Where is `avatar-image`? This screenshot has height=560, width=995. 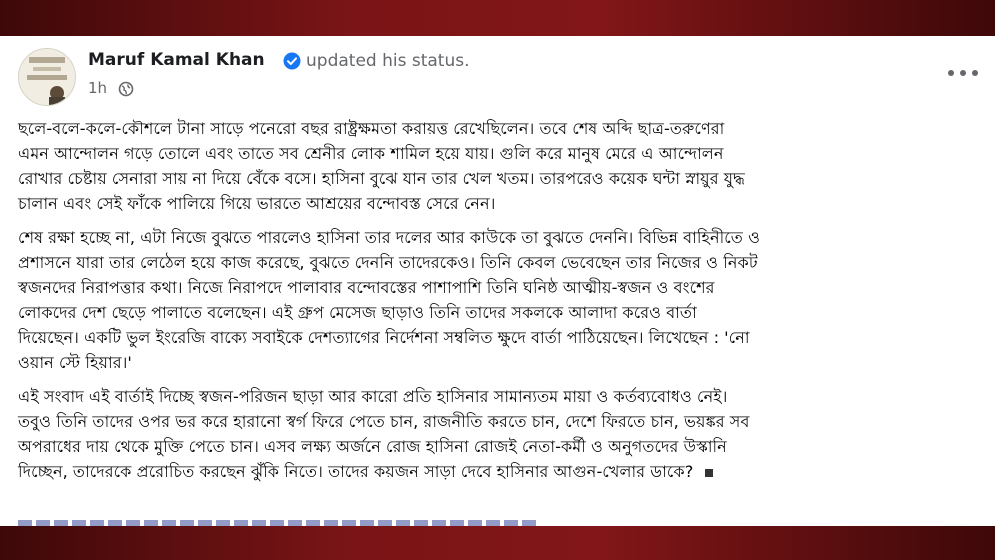 avatar-image is located at coordinates (47, 77).